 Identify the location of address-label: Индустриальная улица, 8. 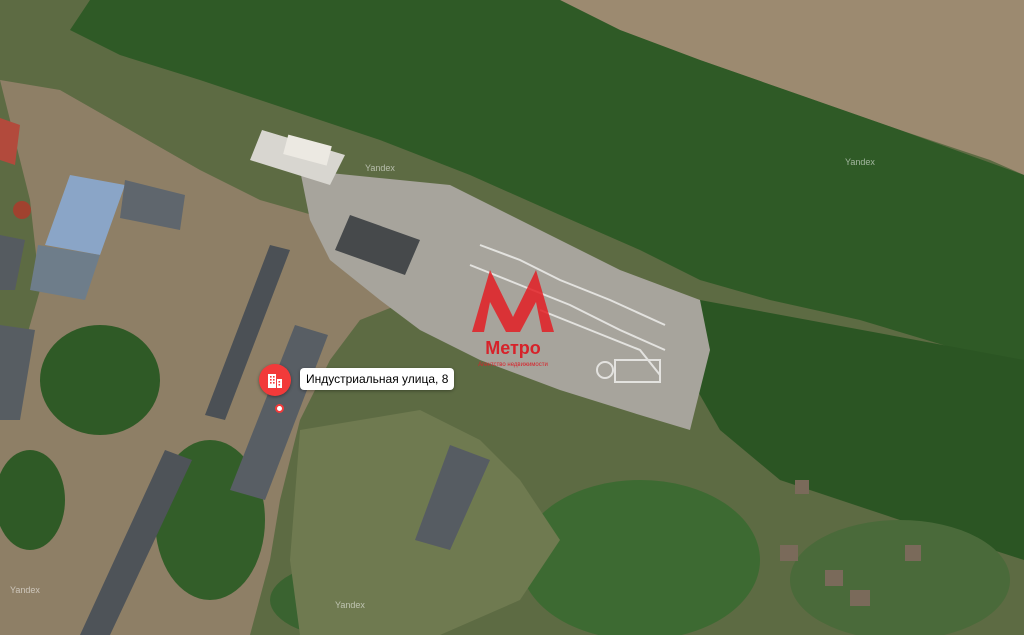
(377, 379).